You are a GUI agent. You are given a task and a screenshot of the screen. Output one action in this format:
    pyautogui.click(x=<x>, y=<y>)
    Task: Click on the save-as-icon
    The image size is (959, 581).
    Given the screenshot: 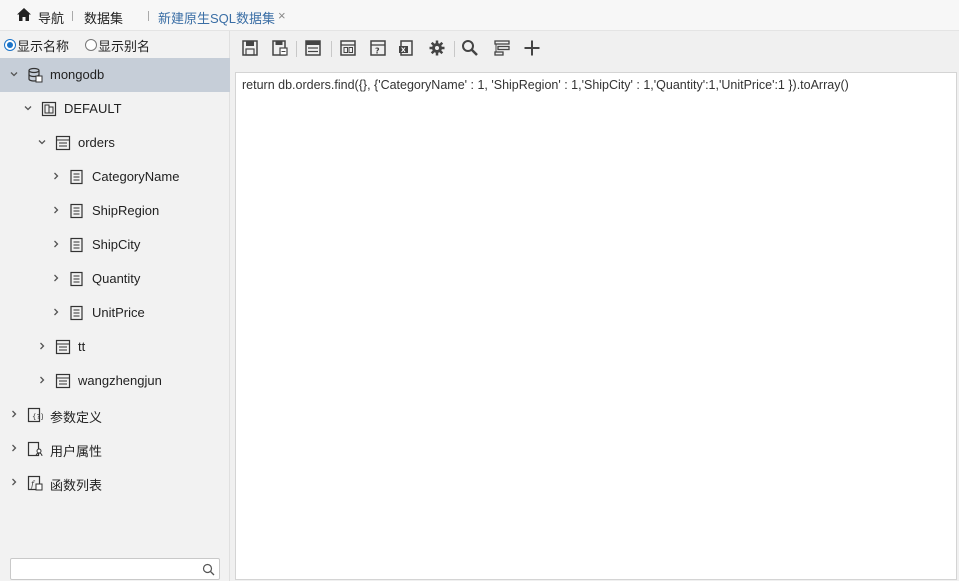 What is the action you would take?
    pyautogui.click(x=280, y=48)
    